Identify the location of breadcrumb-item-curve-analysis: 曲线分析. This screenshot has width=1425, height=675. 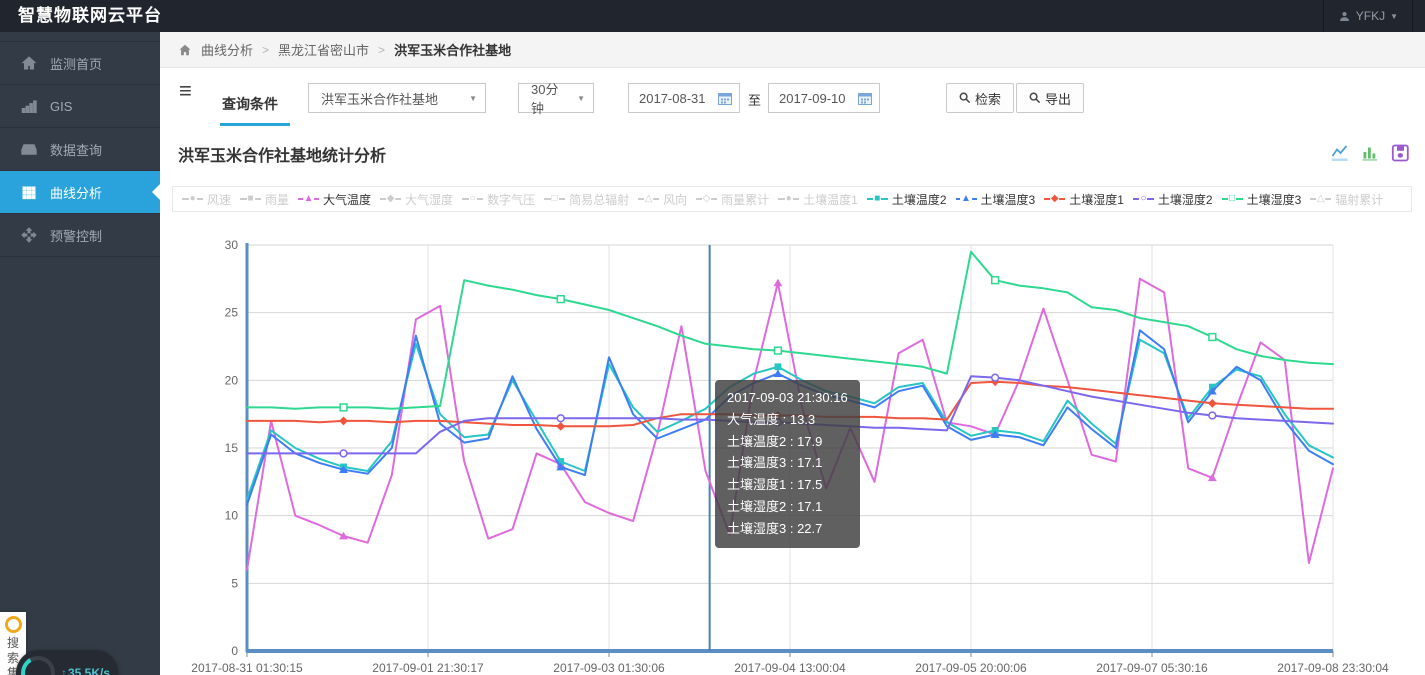
(227, 49).